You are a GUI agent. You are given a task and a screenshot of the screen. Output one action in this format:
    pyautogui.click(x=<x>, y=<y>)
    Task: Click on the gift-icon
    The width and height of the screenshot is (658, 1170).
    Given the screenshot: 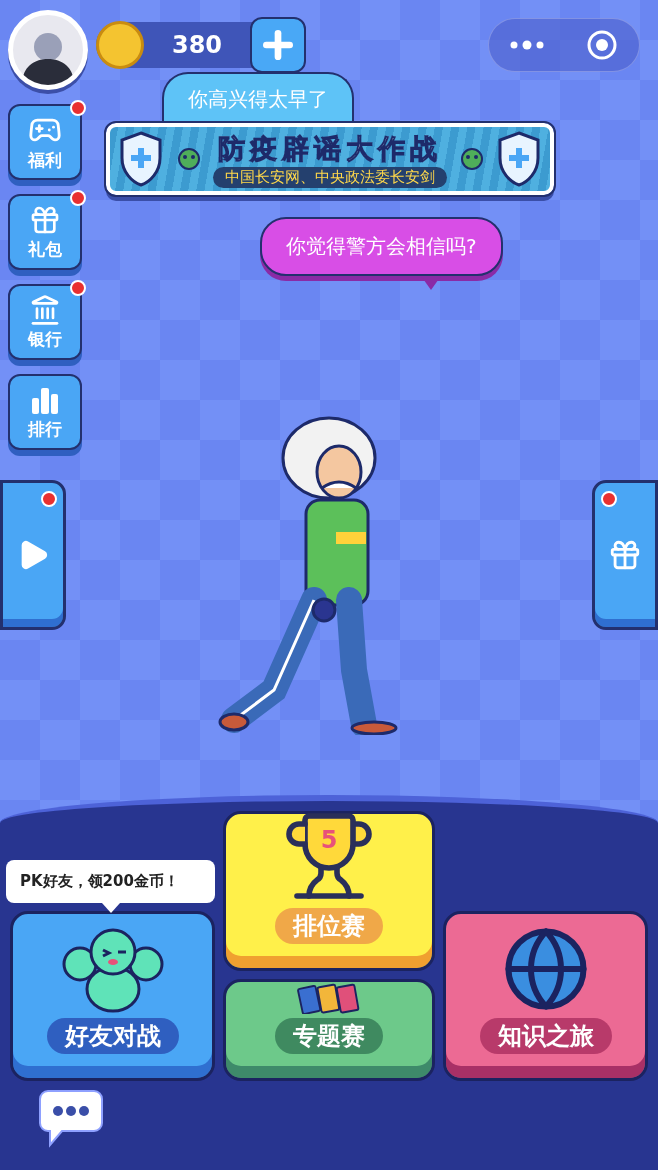 What is the action you would take?
    pyautogui.click(x=625, y=555)
    